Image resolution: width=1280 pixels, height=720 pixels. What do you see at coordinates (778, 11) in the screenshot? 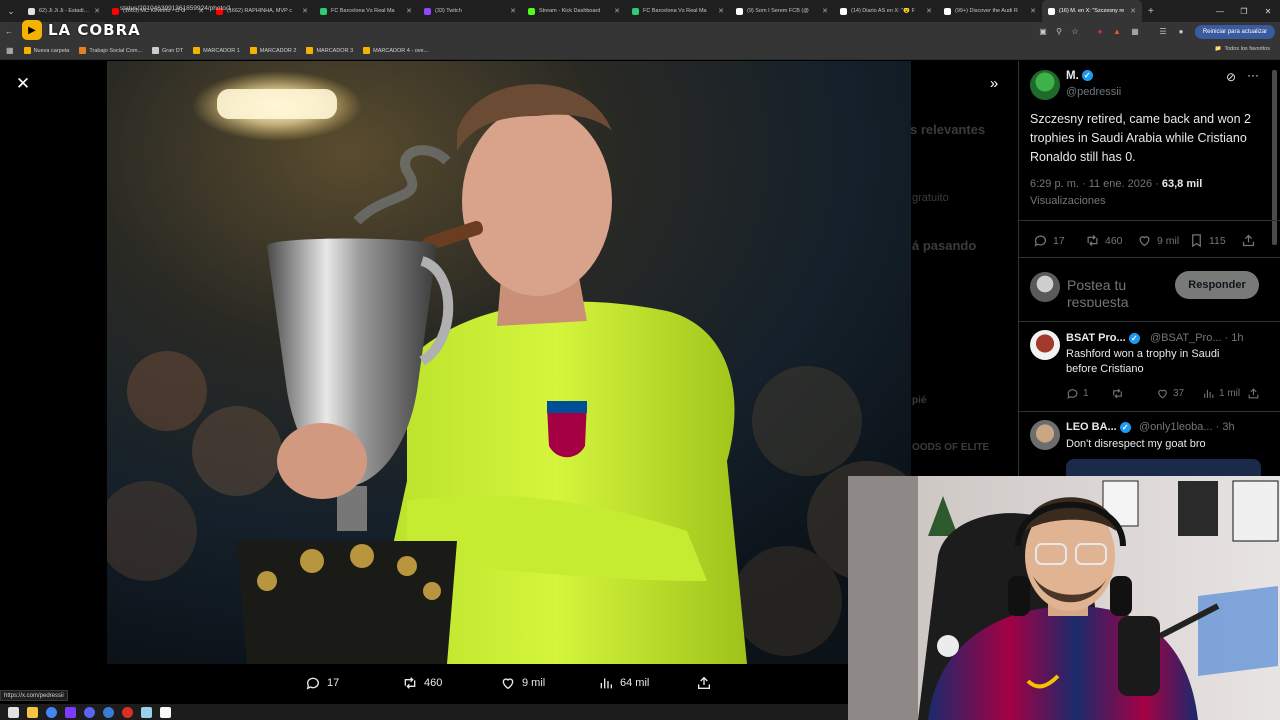
I see `tab-title: (9) Som I Serem FCB (@` at bounding box center [778, 11].